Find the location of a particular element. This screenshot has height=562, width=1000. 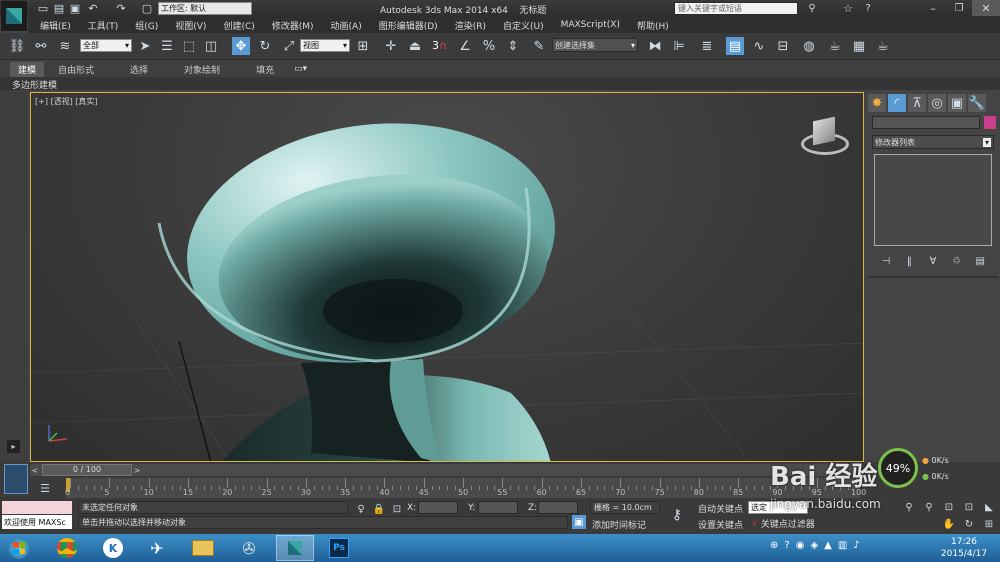

maxscript-listener-bottom: 欢迎使用 MAXSc is located at coordinates (37, 522).